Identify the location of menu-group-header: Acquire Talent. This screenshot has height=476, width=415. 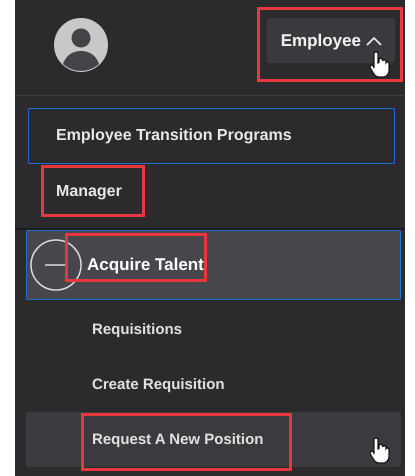
(213, 265).